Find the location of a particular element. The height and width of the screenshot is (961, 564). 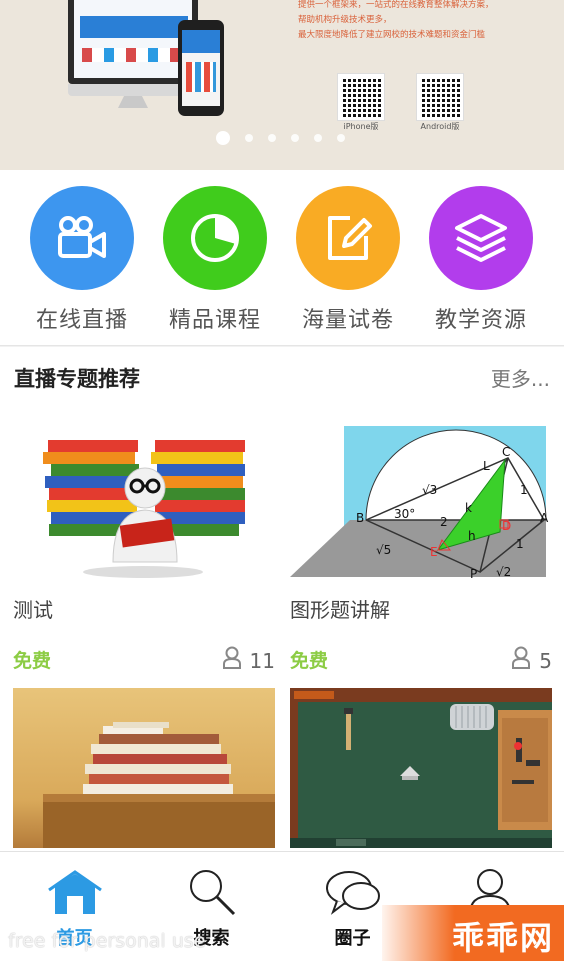

diagram-label-sqrt5: √5 is located at coordinates (383, 550).